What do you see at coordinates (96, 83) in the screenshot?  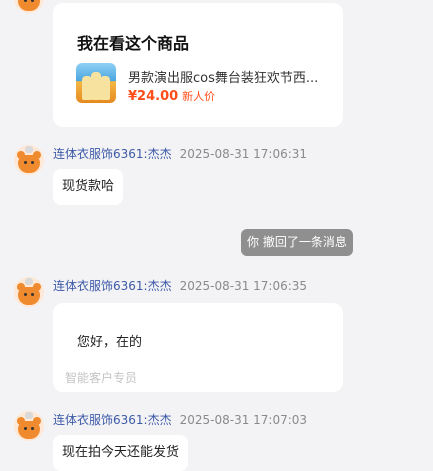 I see `product-thumbnail` at bounding box center [96, 83].